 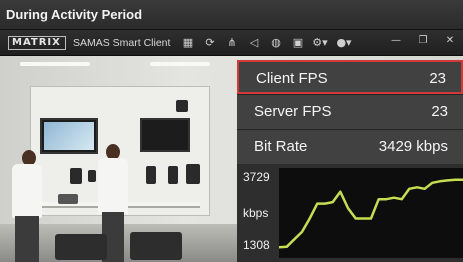 What do you see at coordinates (450, 41) in the screenshot?
I see `close-button: ✕` at bounding box center [450, 41].